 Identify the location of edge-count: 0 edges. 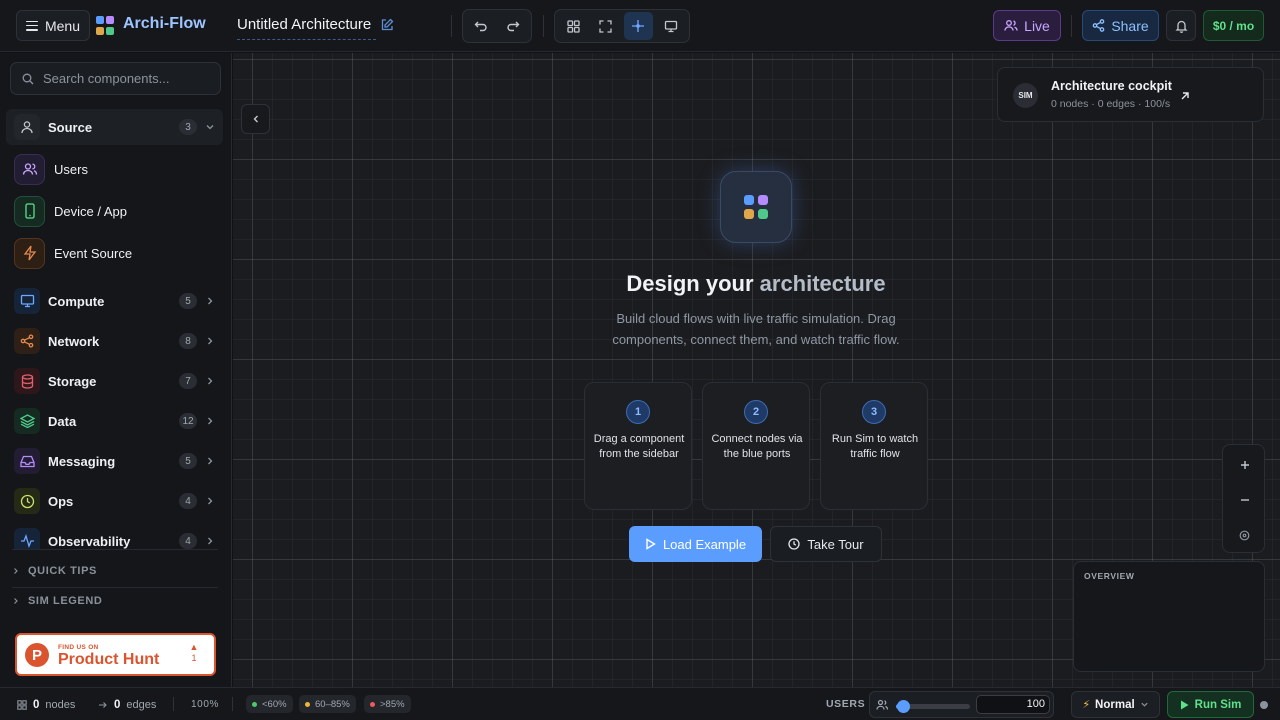
(127, 704).